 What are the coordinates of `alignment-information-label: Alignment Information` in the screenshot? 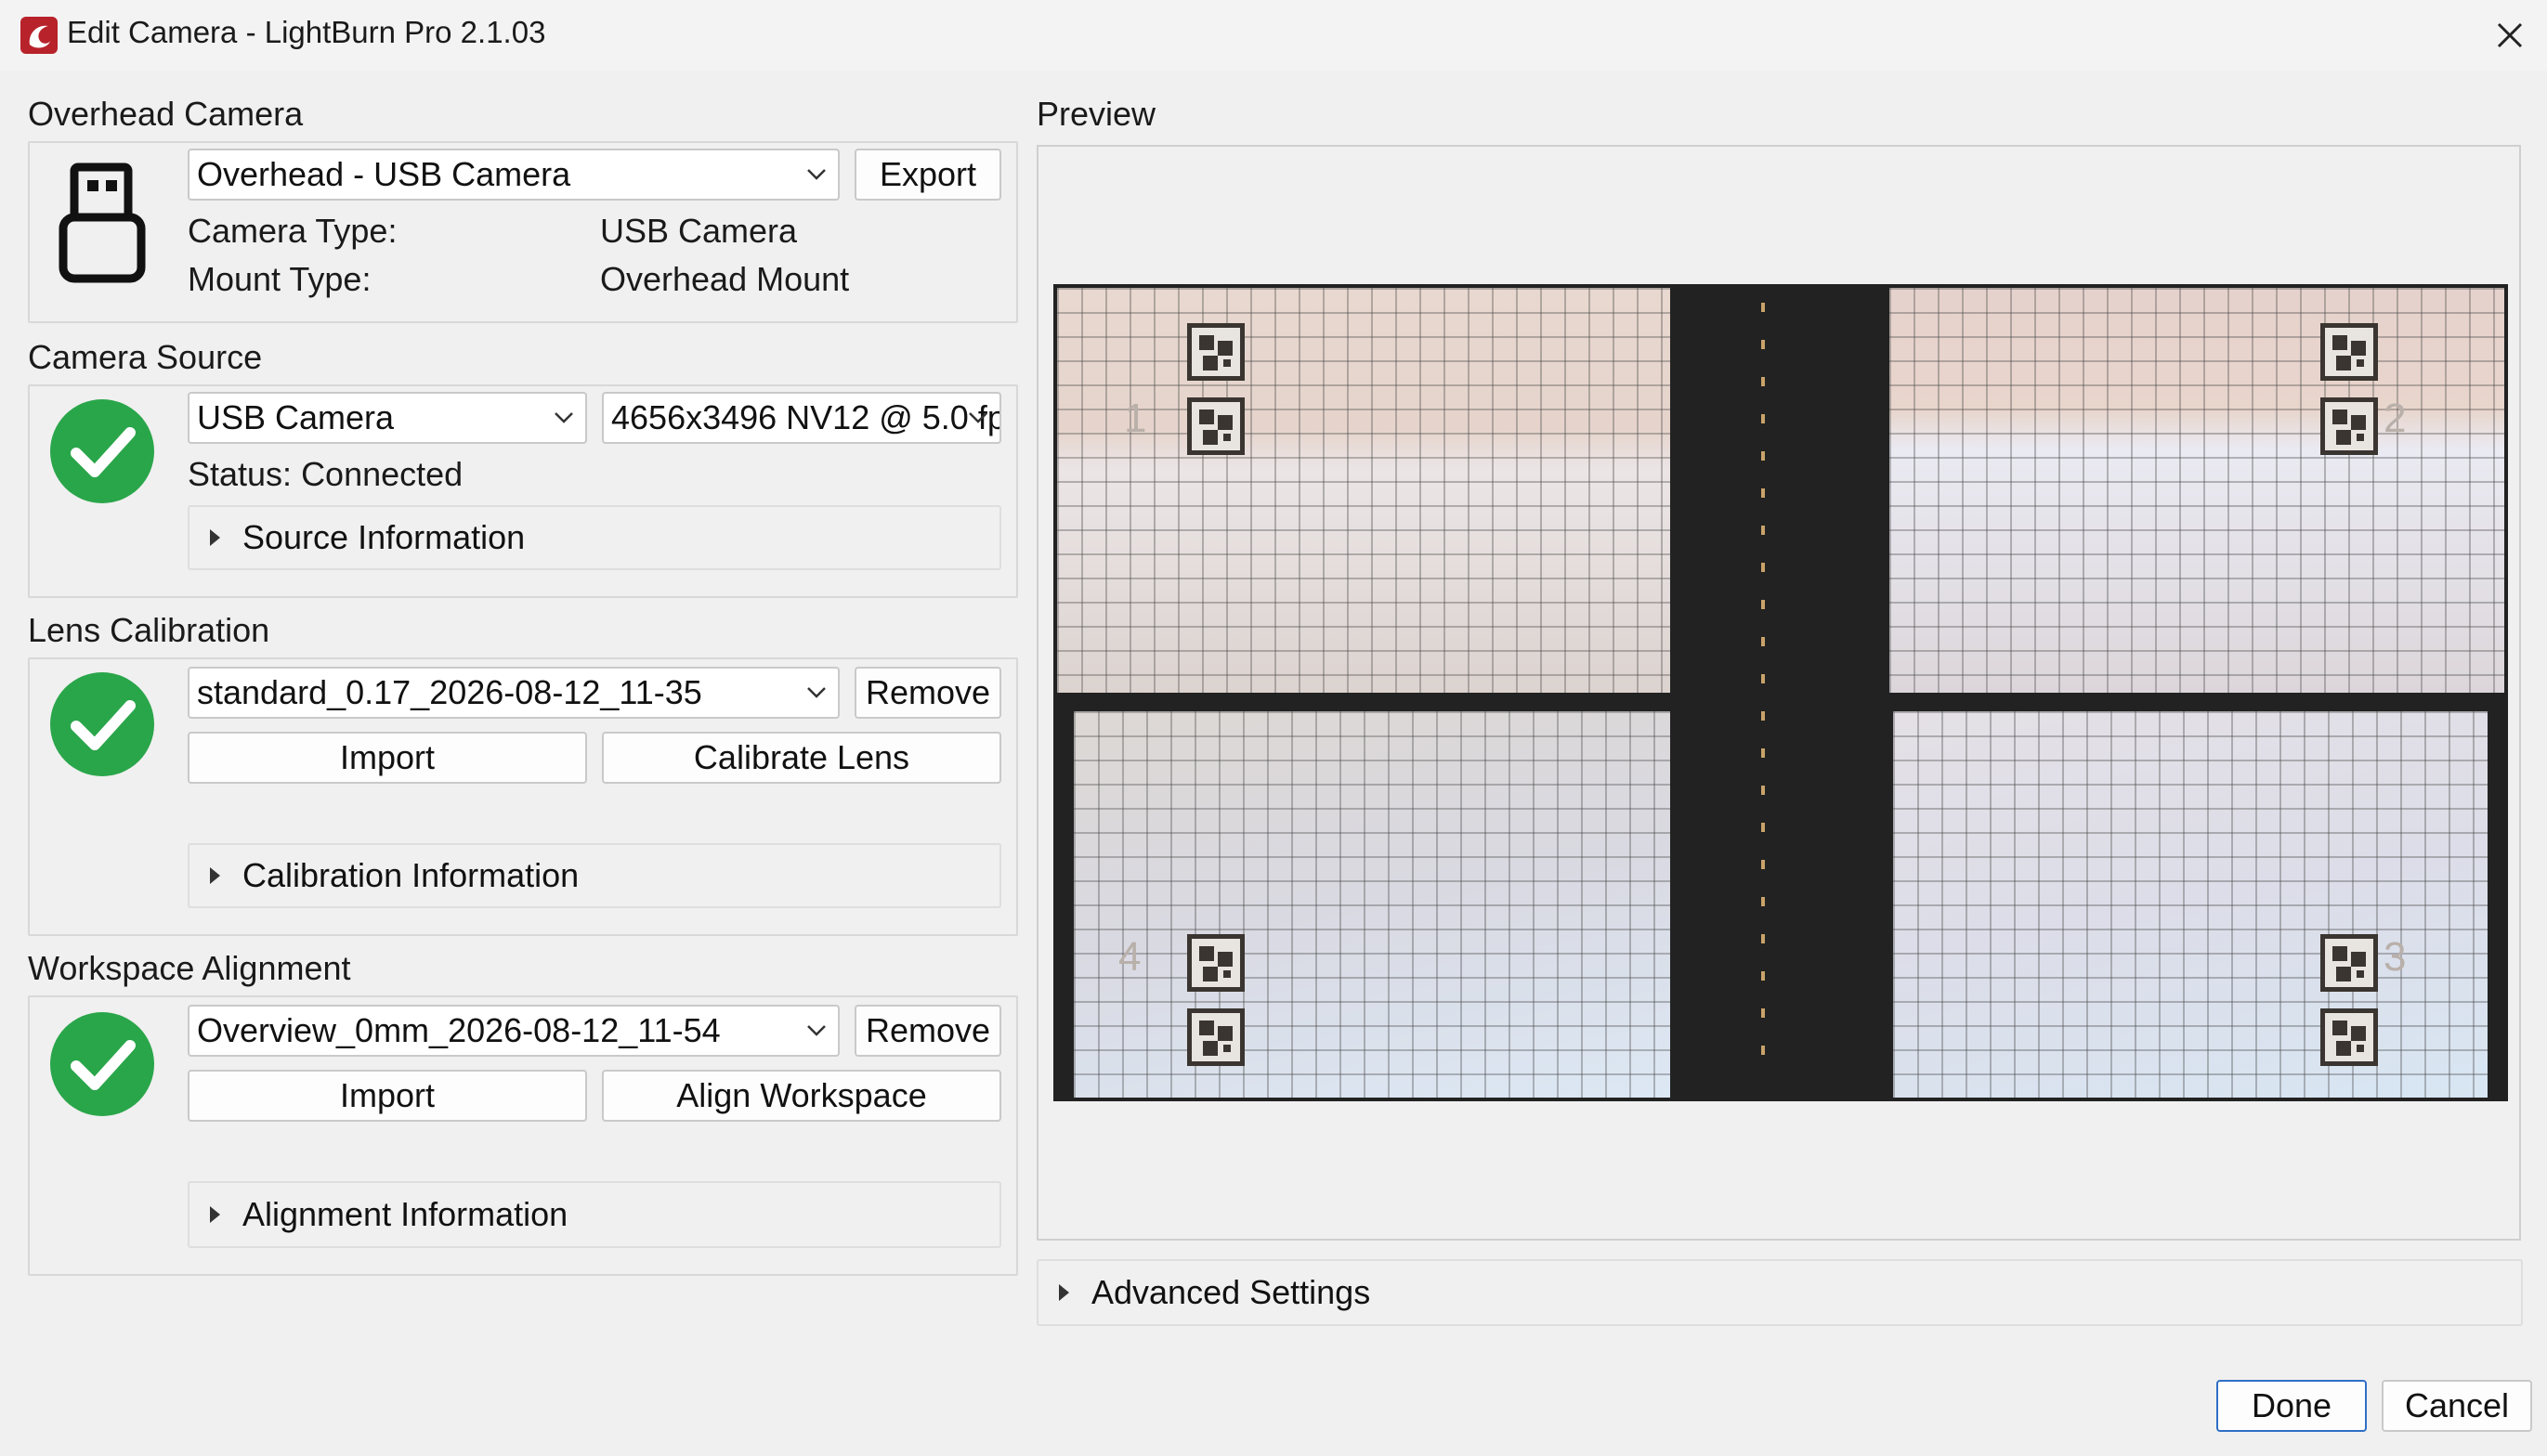 It's located at (405, 1214).